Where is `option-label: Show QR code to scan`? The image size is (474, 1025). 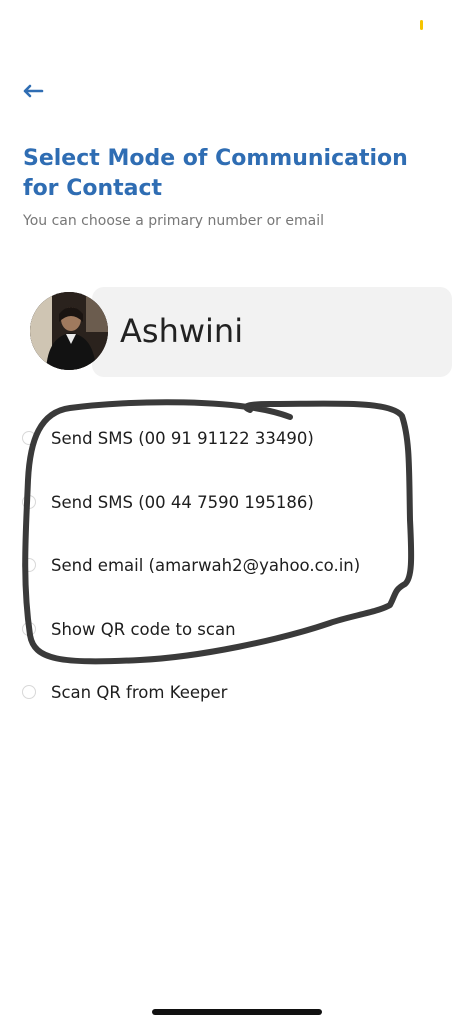 option-label: Show QR code to scan is located at coordinates (143, 629).